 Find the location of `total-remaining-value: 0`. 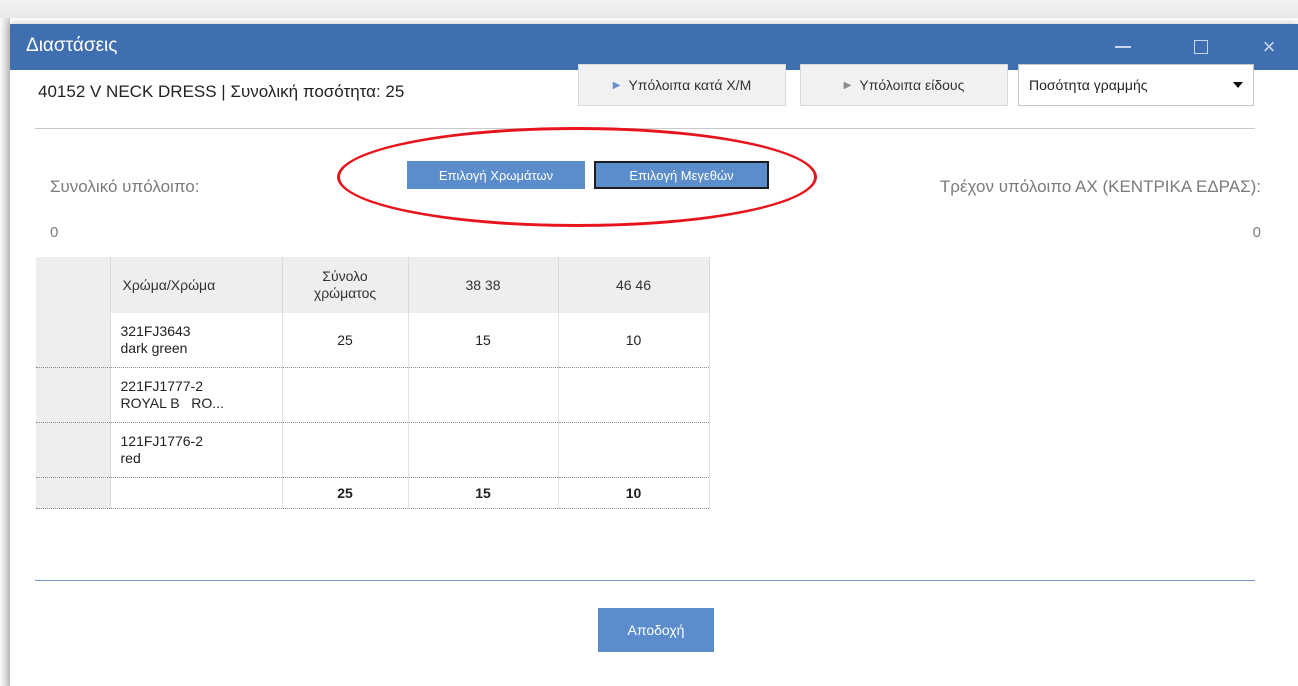

total-remaining-value: 0 is located at coordinates (54, 232).